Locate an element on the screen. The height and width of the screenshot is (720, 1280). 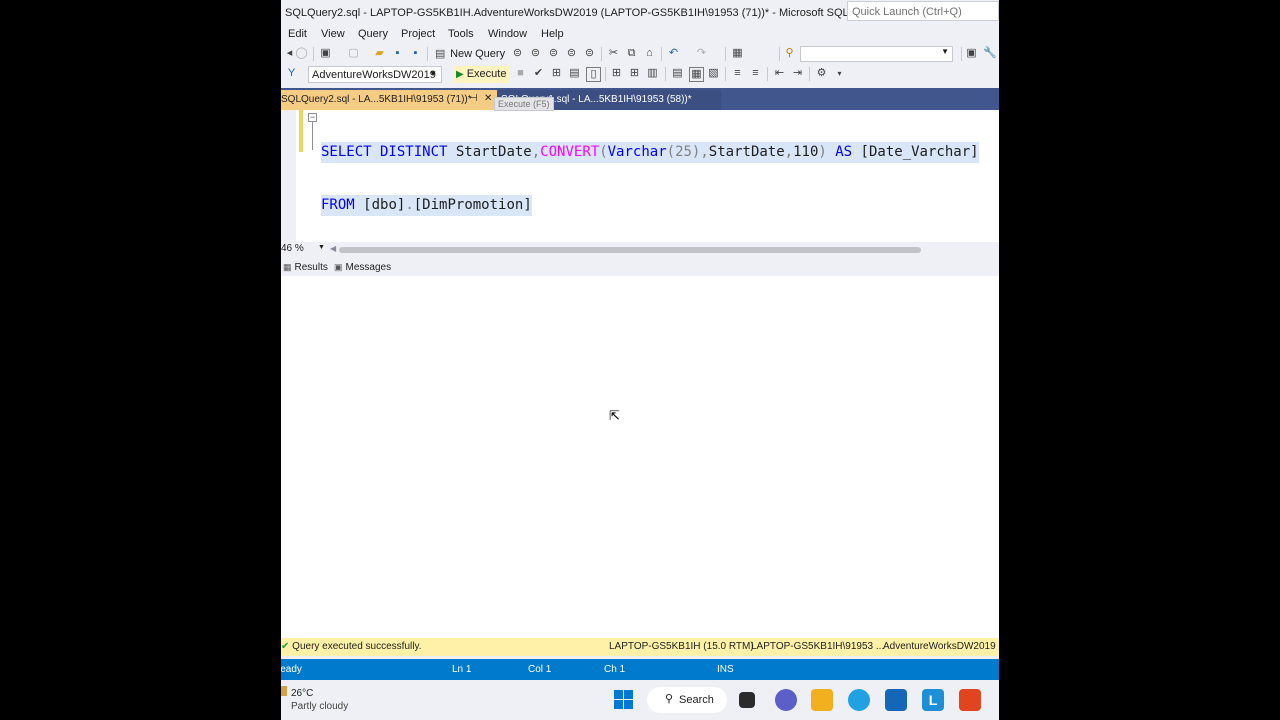
menu-query: Query is located at coordinates (373, 34).